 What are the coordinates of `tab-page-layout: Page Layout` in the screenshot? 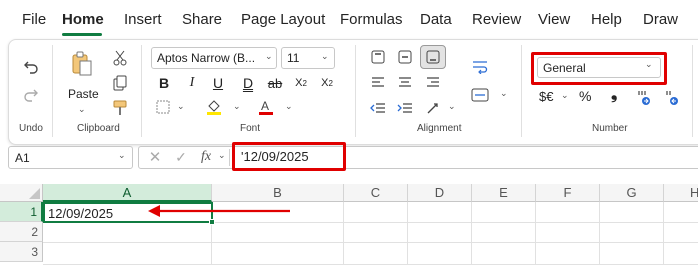 It's located at (283, 19).